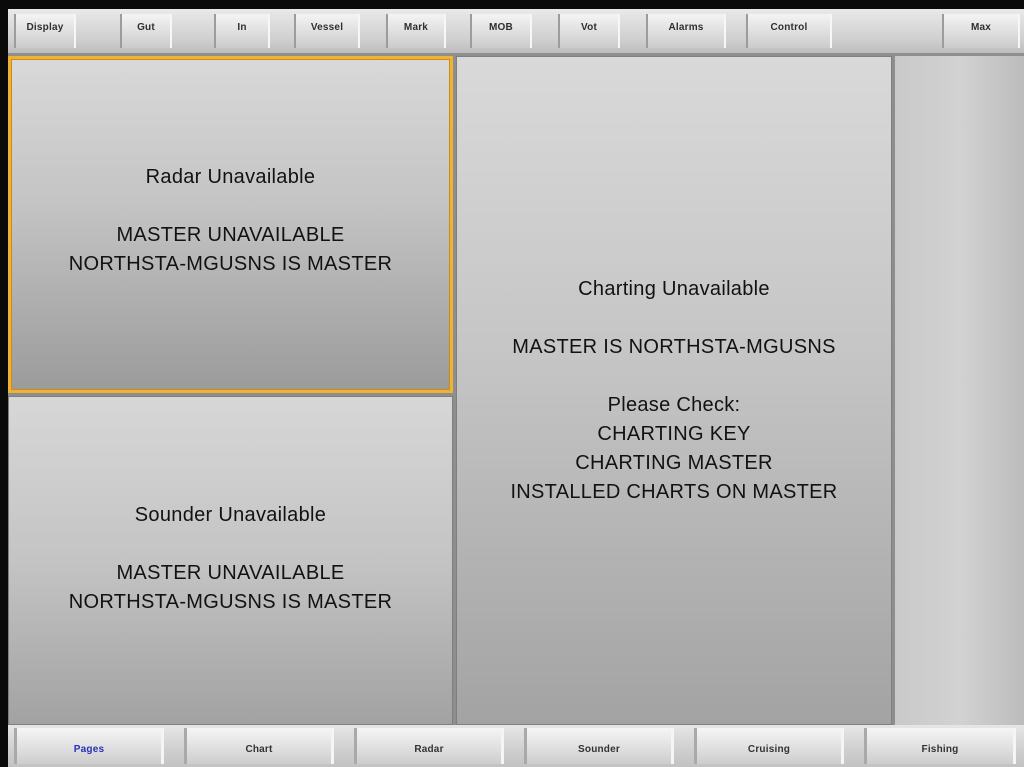 This screenshot has width=1024, height=767. I want to click on radar-status-line-1: MASTER UNAVAILABLE, so click(230, 235).